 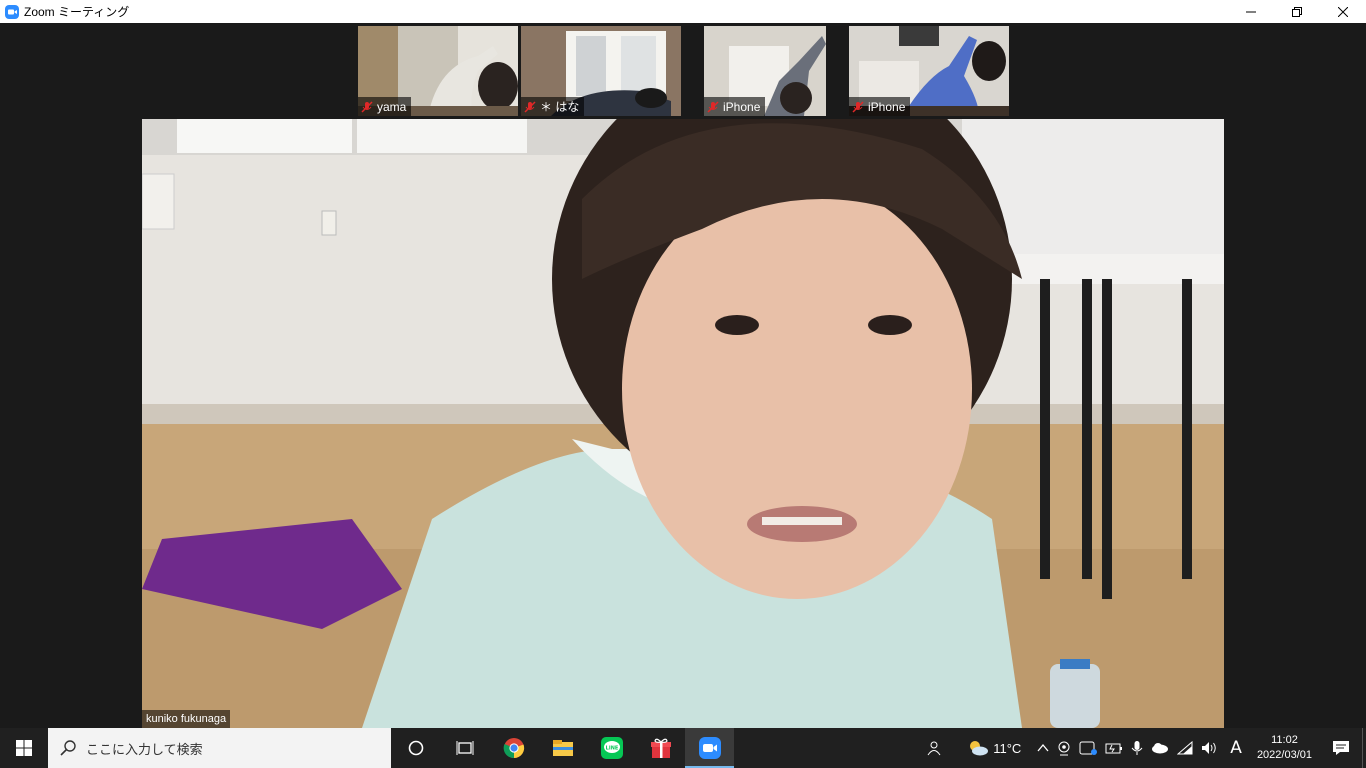 I want to click on weather-widget: 11°C, so click(x=994, y=748).